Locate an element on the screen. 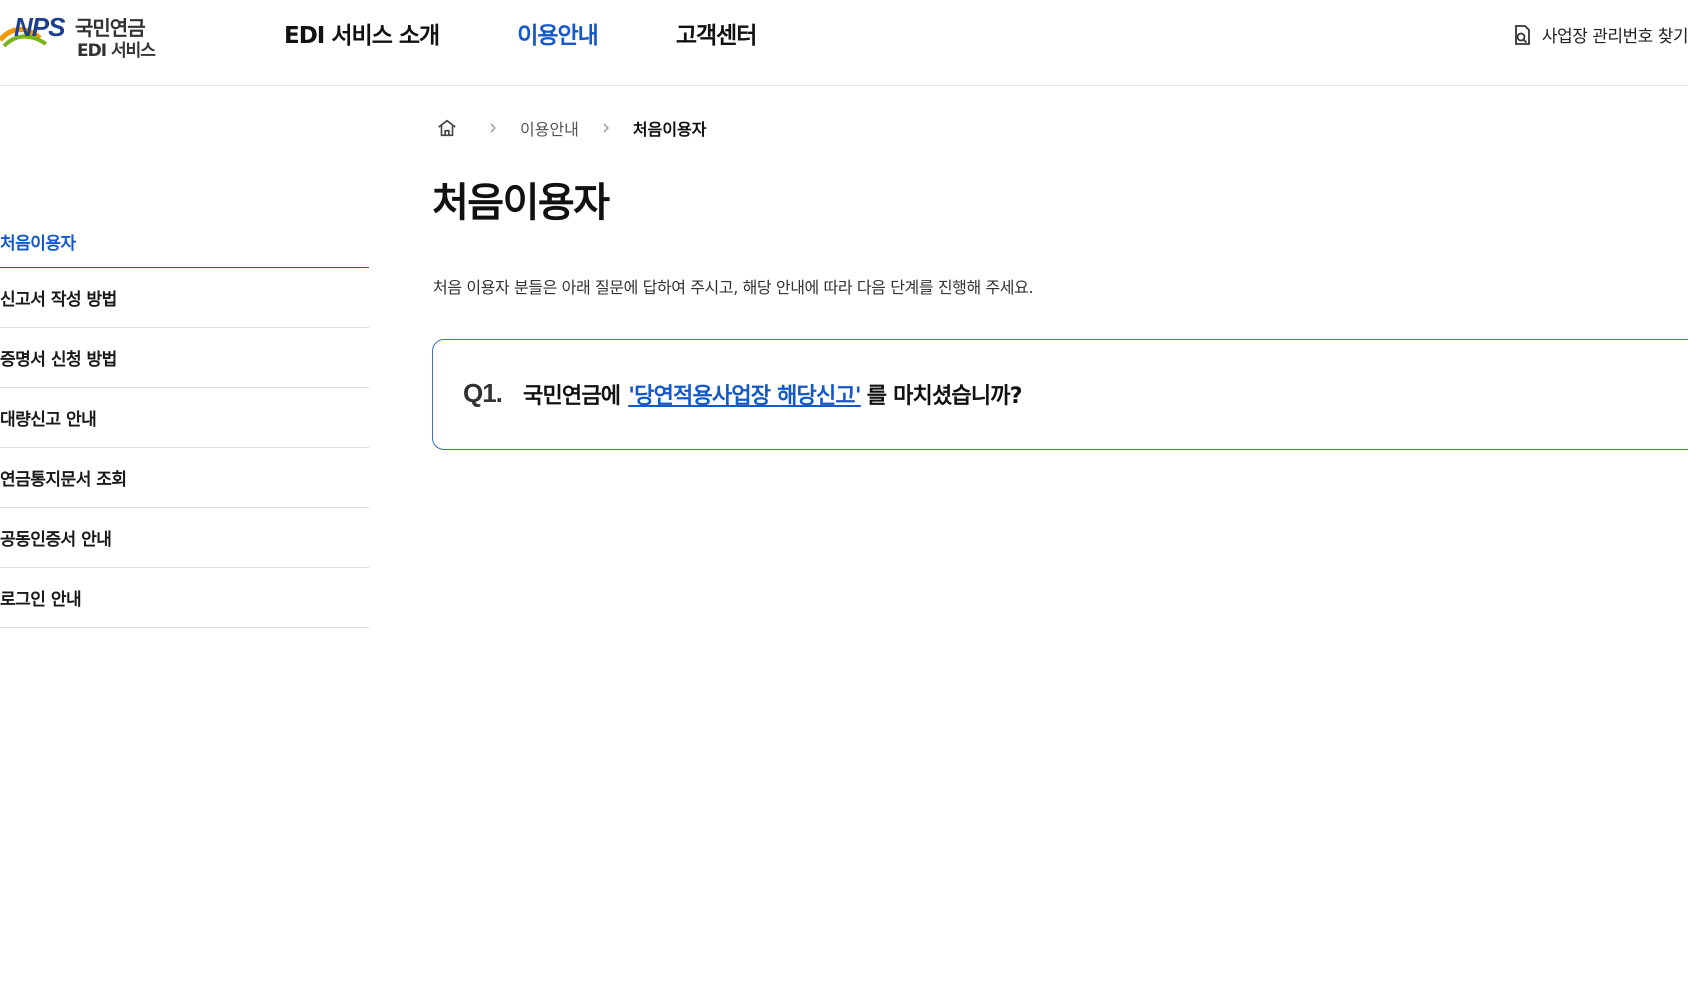  nav-usage-guide: 이용안내 is located at coordinates (558, 33).